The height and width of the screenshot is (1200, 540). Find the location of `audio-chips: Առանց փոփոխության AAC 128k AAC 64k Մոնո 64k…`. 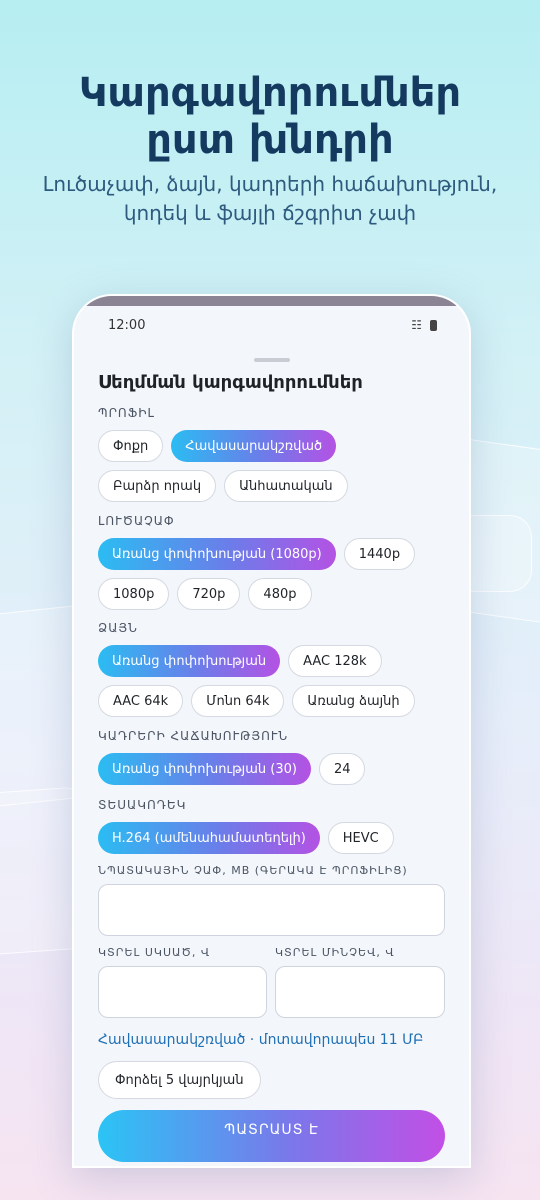

audio-chips: Առանց փոփոխության AAC 128k AAC 64k Մոնո 64k… is located at coordinates (273, 681).